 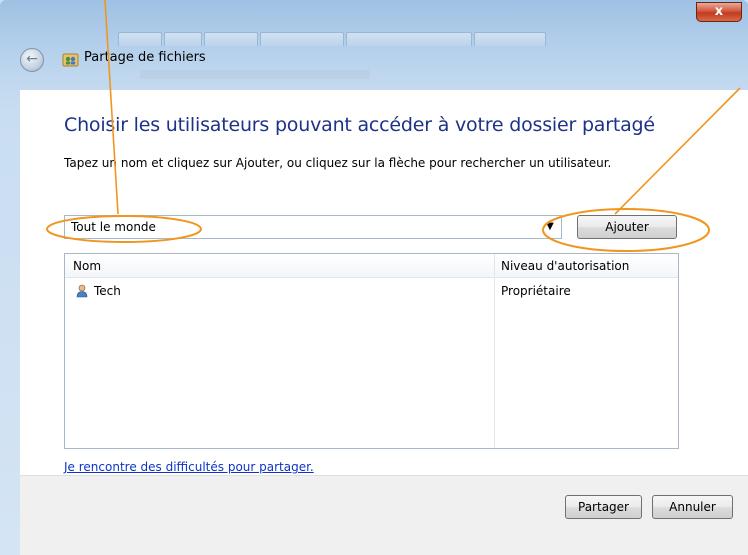 I want to click on user-name-combobox: ▼, so click(x=313, y=227).